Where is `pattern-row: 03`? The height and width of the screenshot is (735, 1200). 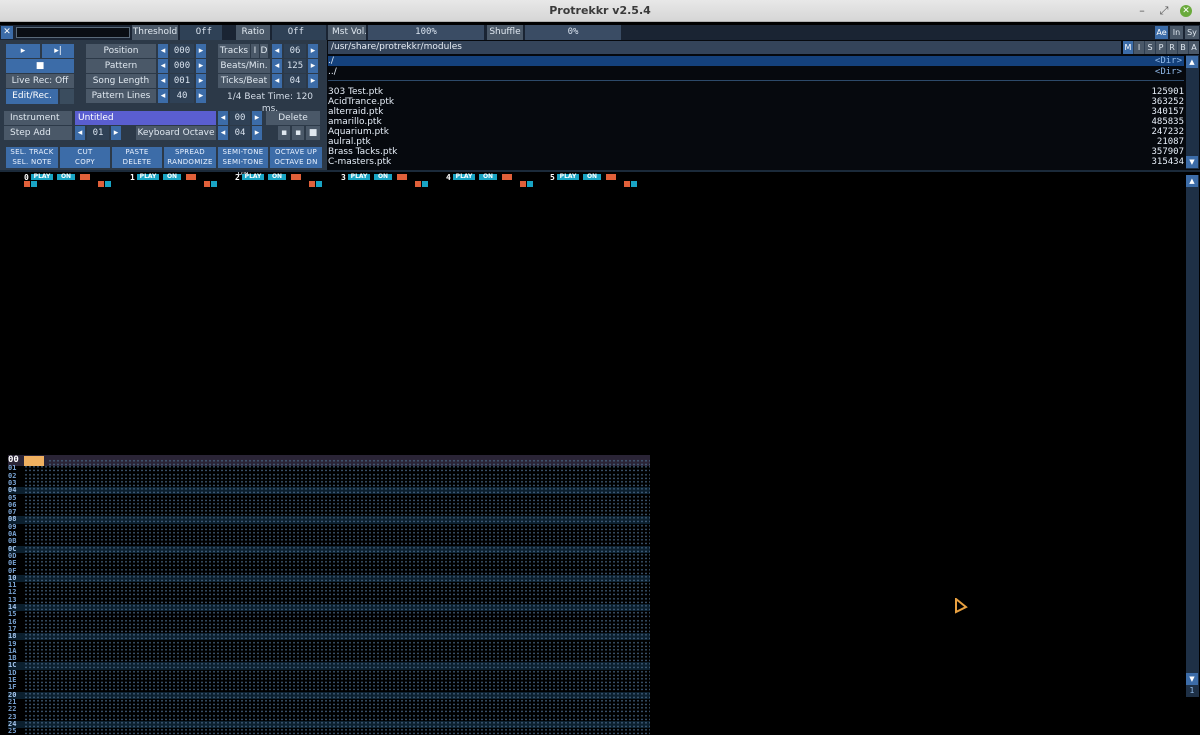 pattern-row: 03 is located at coordinates (329, 483).